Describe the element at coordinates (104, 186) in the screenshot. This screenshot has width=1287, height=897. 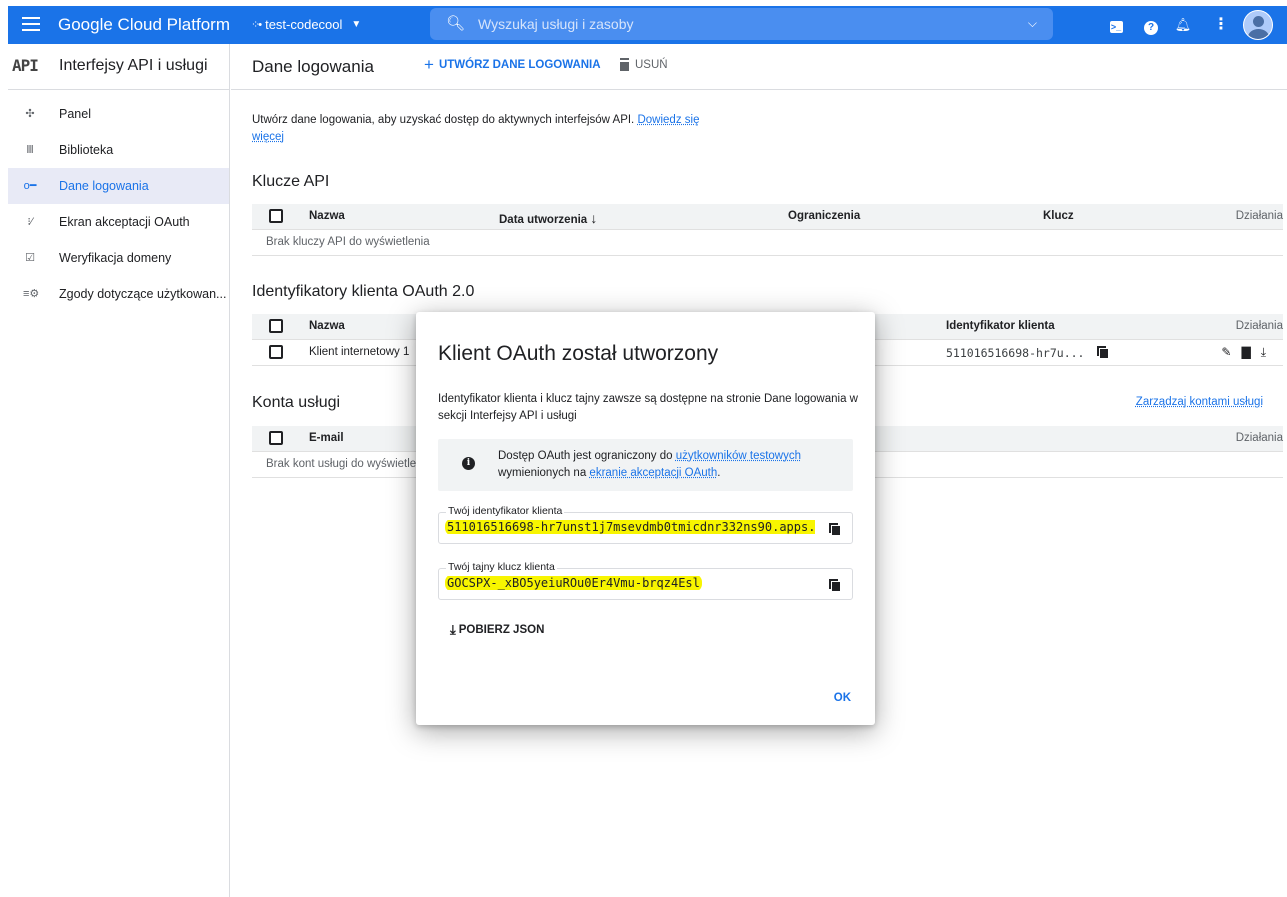
I see `sidebar-item-label: Dane logowania` at that location.